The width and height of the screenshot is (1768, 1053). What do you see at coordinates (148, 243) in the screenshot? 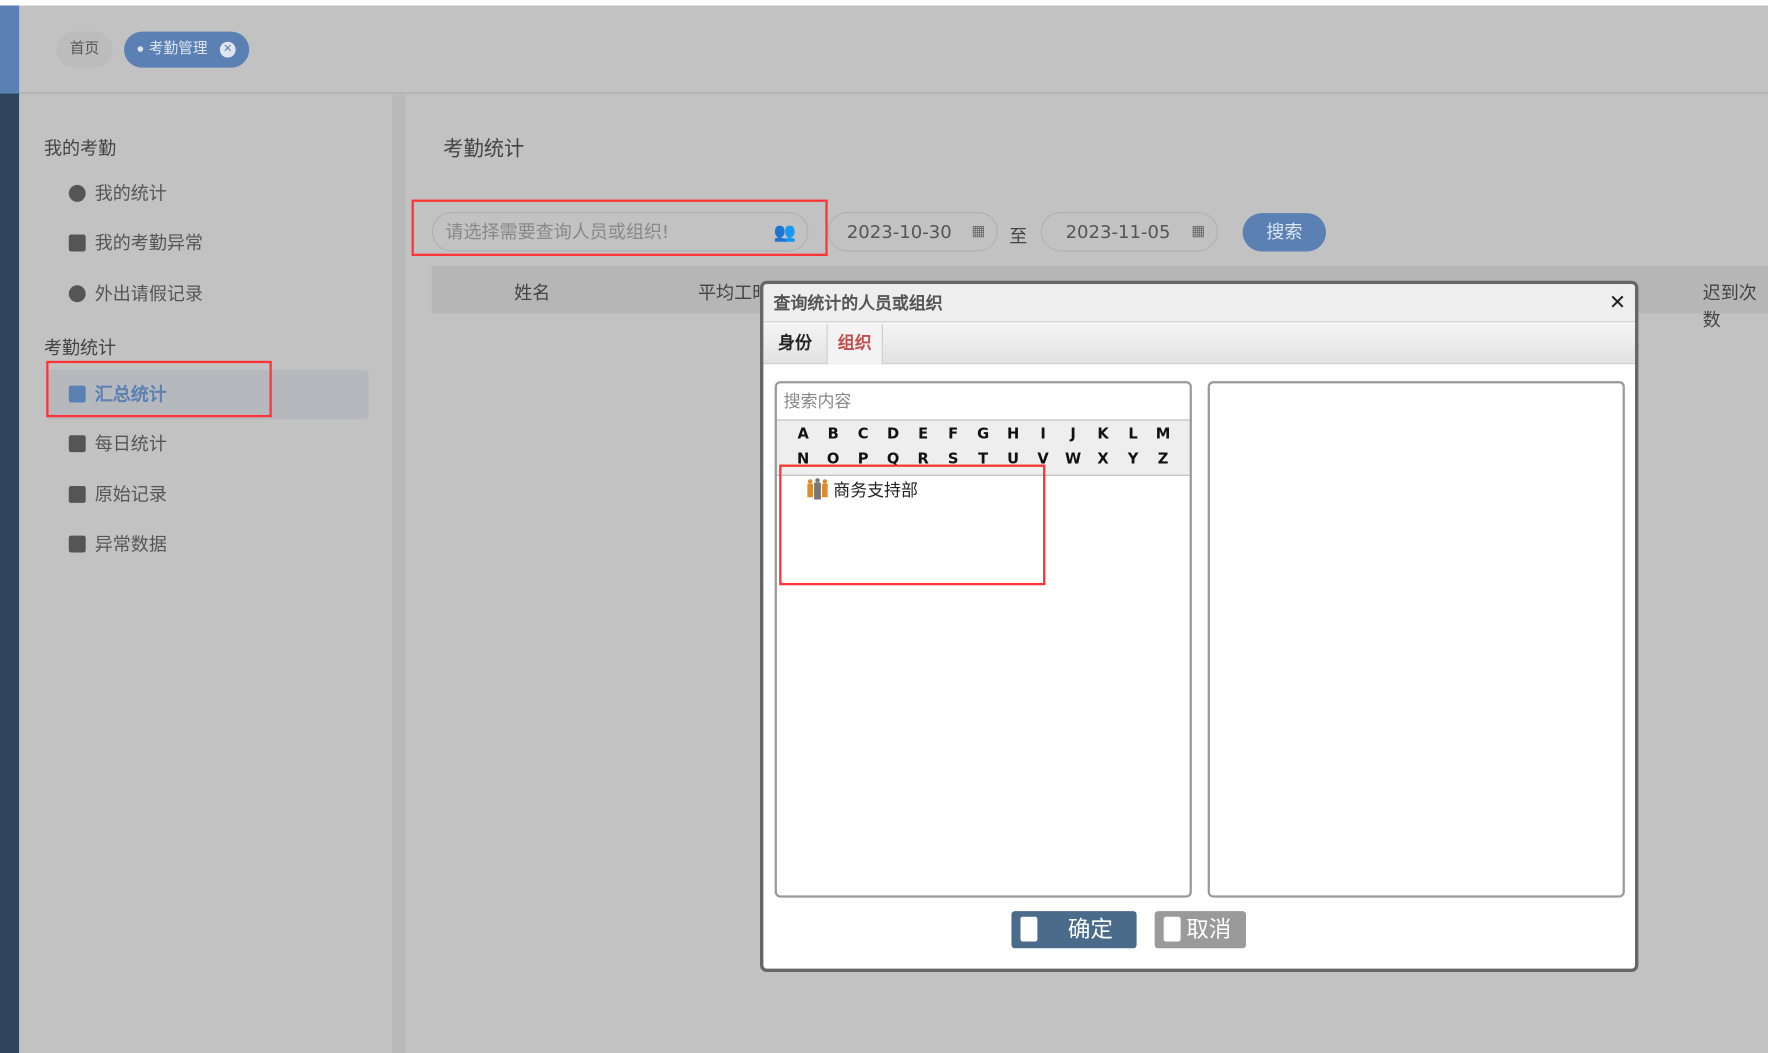
I see `sidebar-item-label: 我的考勤异常` at bounding box center [148, 243].